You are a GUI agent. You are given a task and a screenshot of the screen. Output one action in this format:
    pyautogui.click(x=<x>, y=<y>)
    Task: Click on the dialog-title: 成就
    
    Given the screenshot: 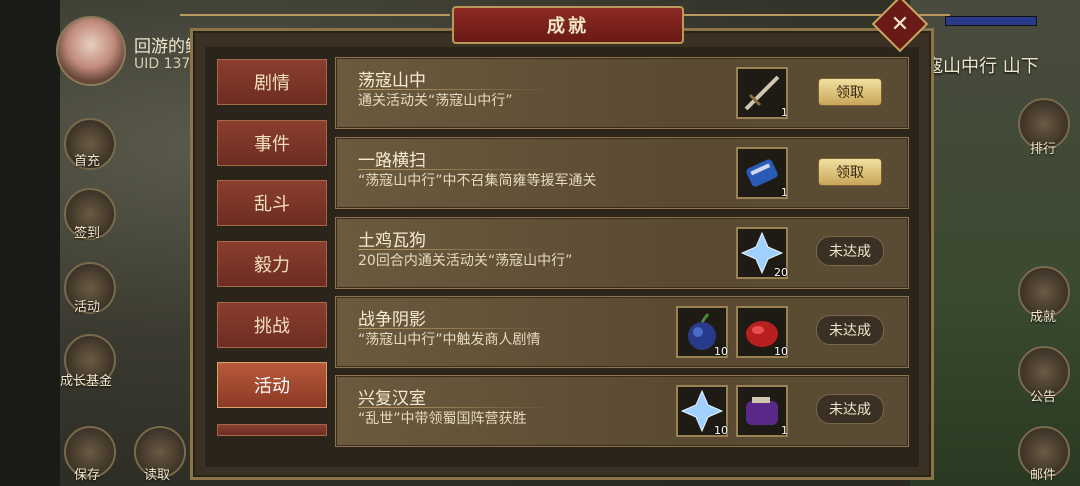 What is the action you would take?
    pyautogui.click(x=568, y=26)
    